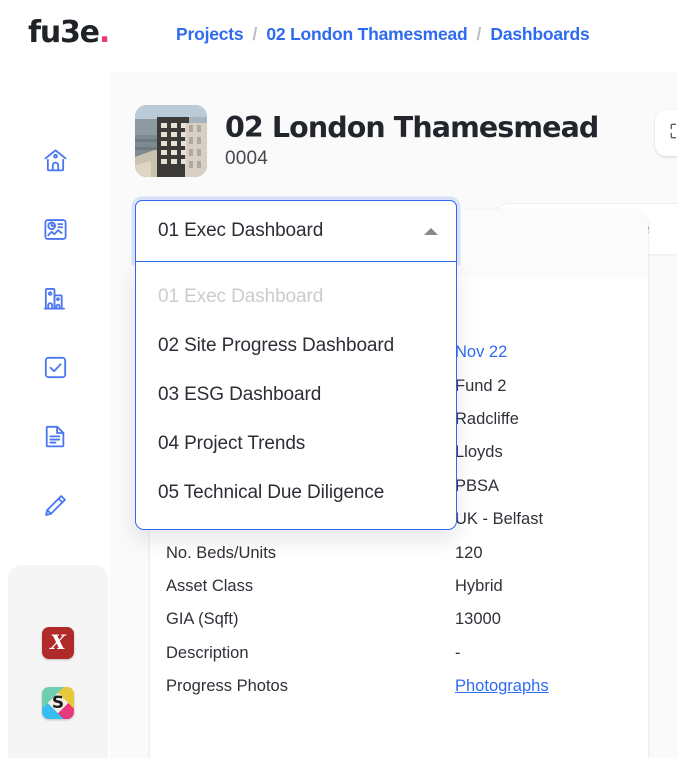  I want to click on checkbox-icon, so click(55, 367).